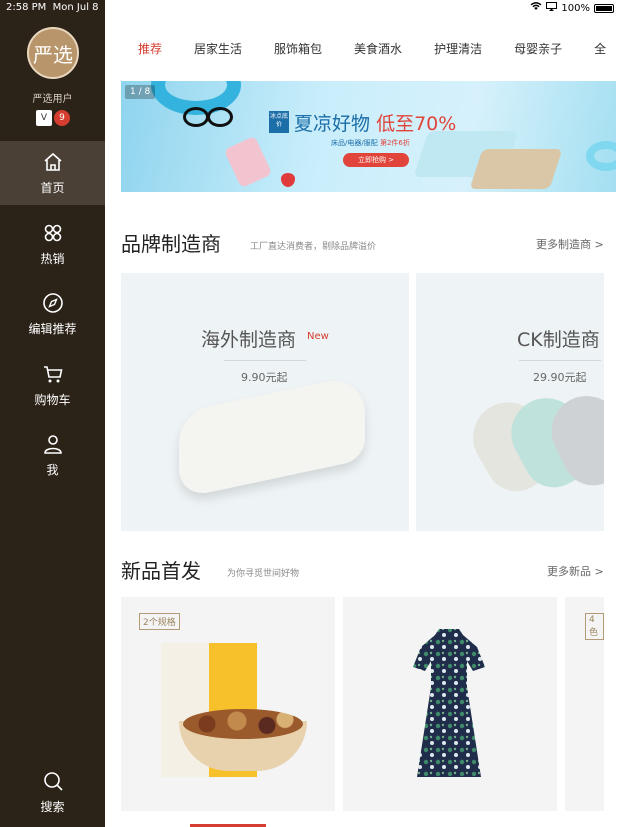 The width and height of the screenshot is (620, 827). What do you see at coordinates (510, 402) in the screenshot?
I see `manufacturer-card: CK制造商 29.90元起` at bounding box center [510, 402].